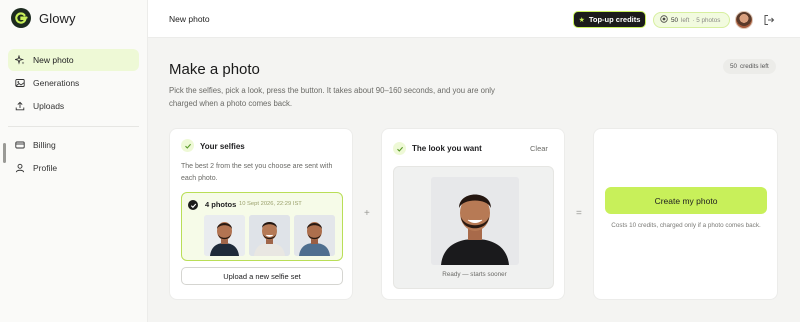 The height and width of the screenshot is (322, 800). What do you see at coordinates (581, 20) in the screenshot?
I see `star-icon: ★` at bounding box center [581, 20].